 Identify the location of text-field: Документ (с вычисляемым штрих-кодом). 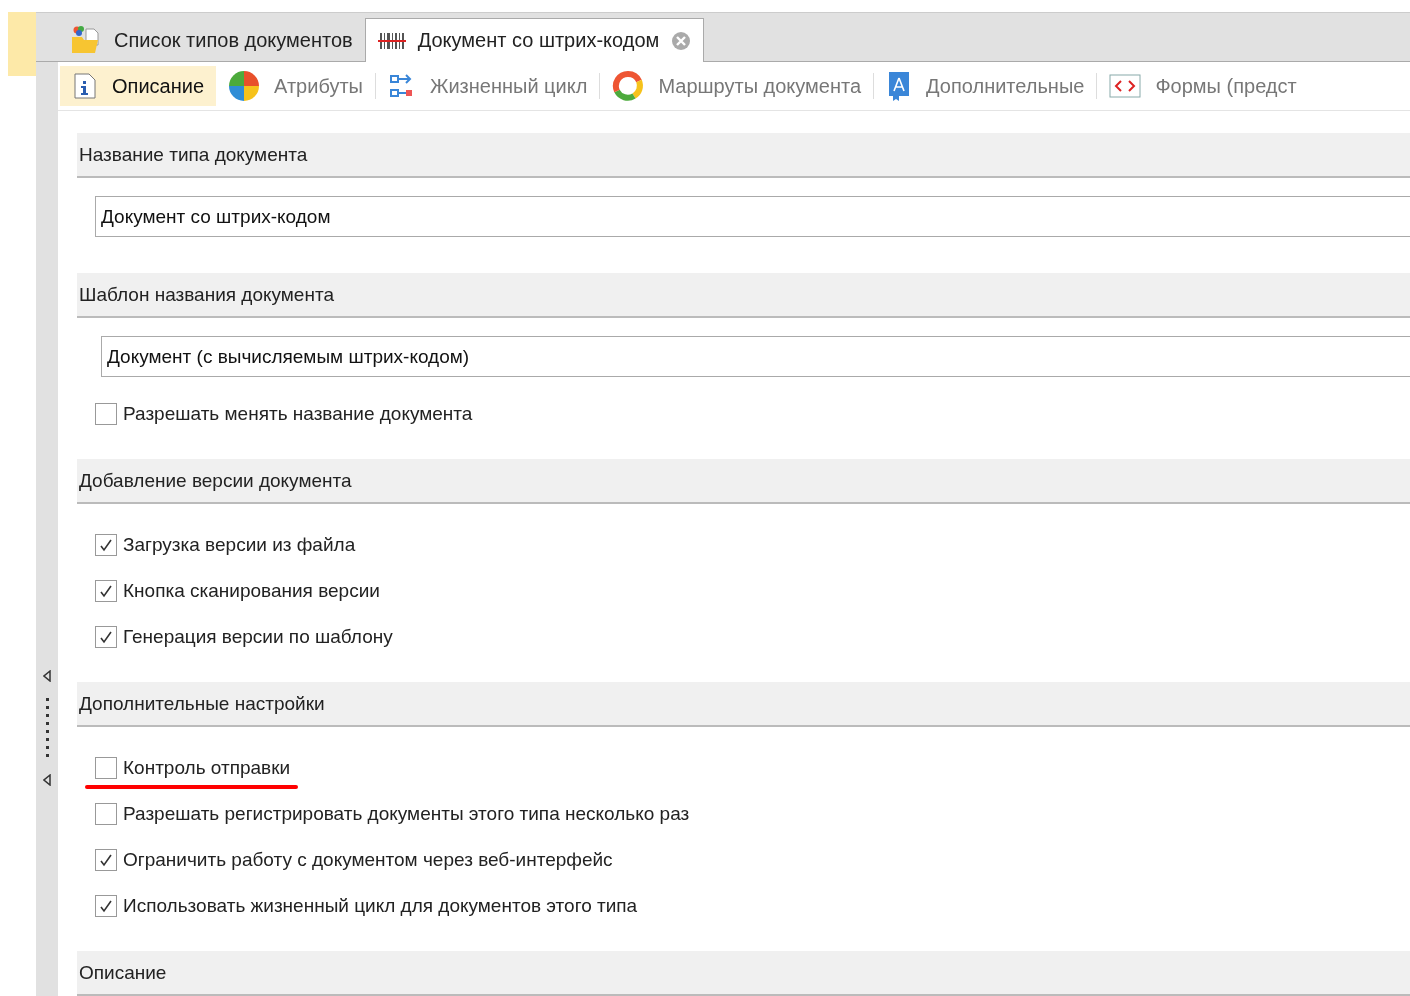
(755, 356).